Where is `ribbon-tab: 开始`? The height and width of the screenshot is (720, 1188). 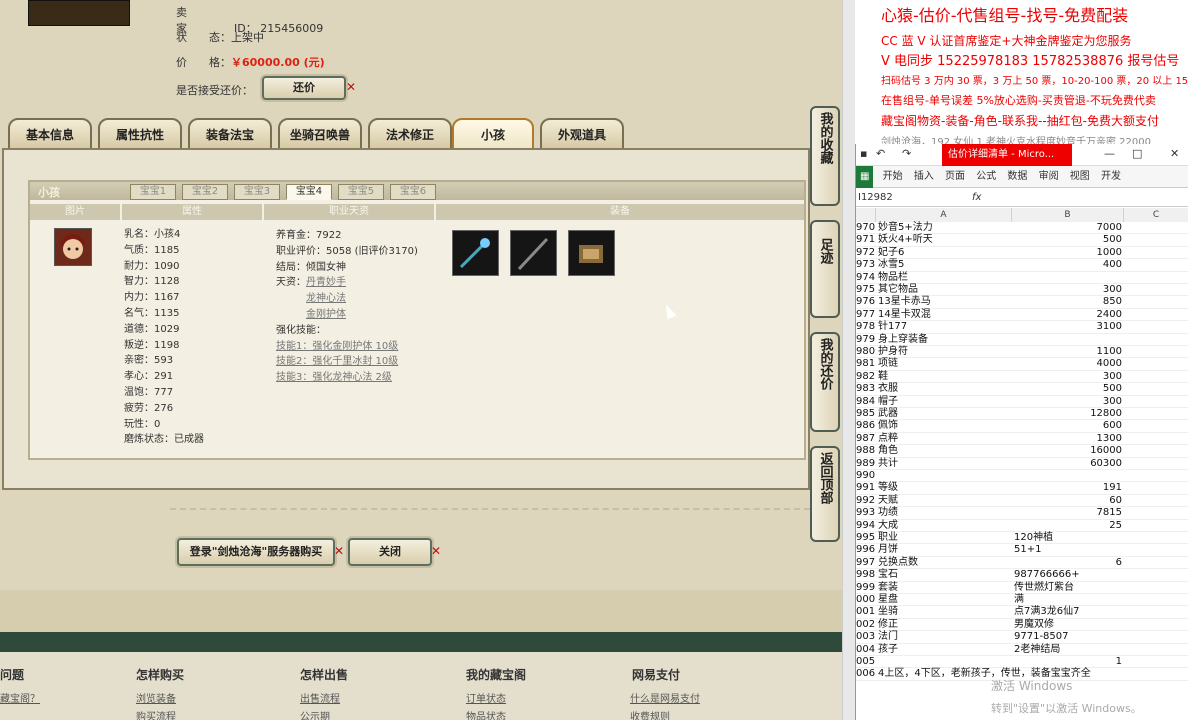
ribbon-tab: 开始 is located at coordinates (893, 177).